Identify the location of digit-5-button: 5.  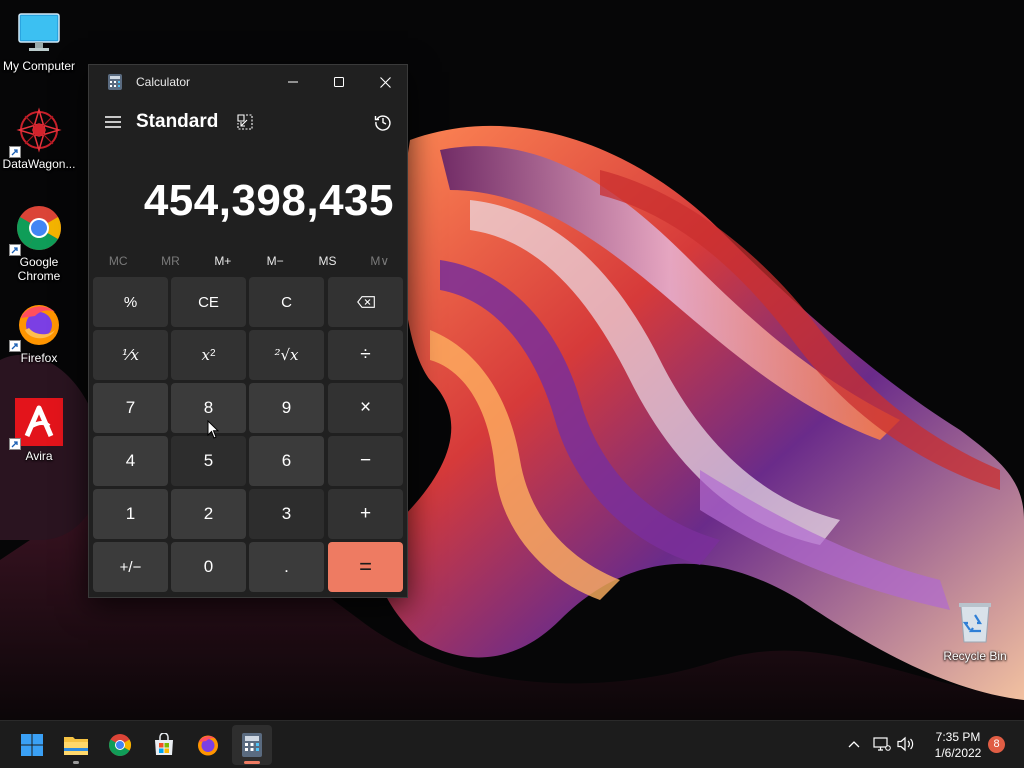
(208, 461).